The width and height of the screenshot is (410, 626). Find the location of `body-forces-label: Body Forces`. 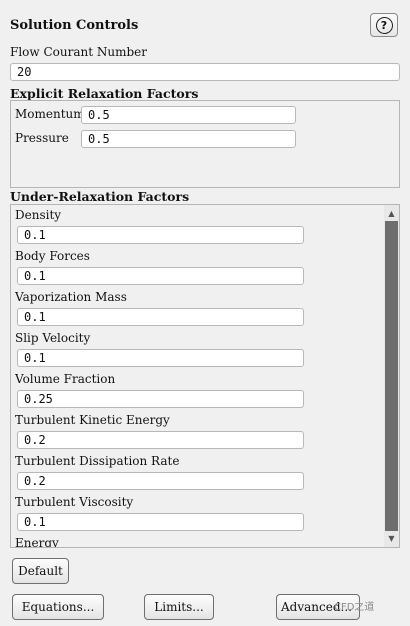

body-forces-label: Body Forces is located at coordinates (52, 256).